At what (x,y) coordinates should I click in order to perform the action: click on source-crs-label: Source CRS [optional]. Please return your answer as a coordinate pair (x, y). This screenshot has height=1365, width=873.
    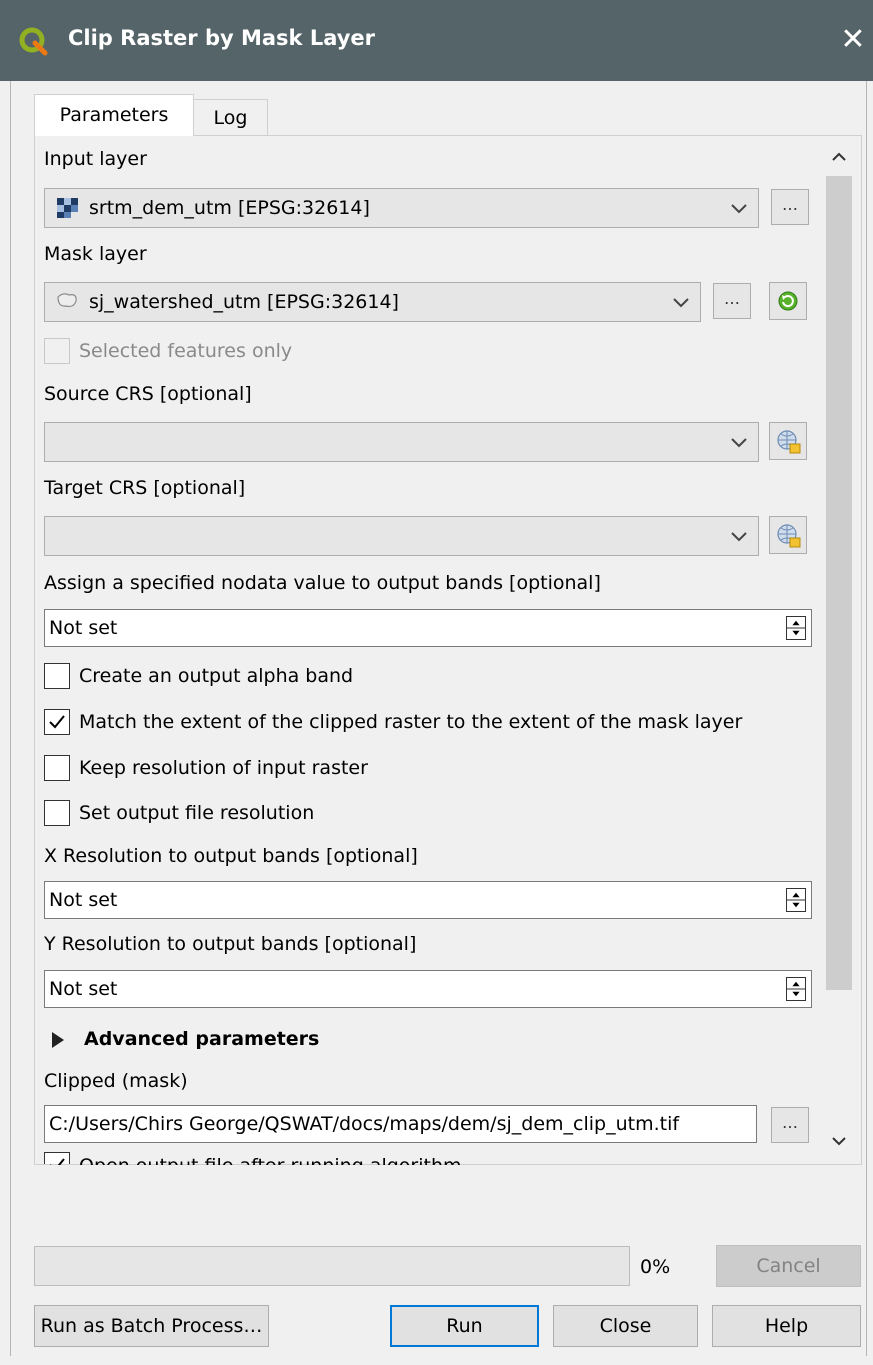
    Looking at the image, I should click on (148, 394).